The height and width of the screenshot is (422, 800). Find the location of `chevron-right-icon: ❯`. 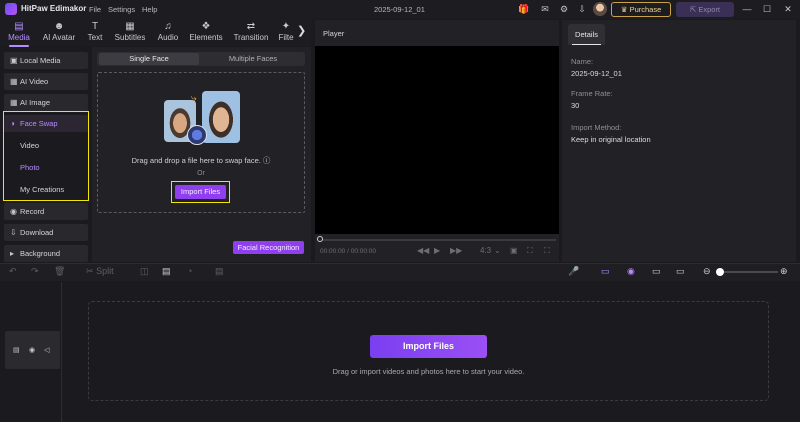

chevron-right-icon: ❯ is located at coordinates (301, 30).